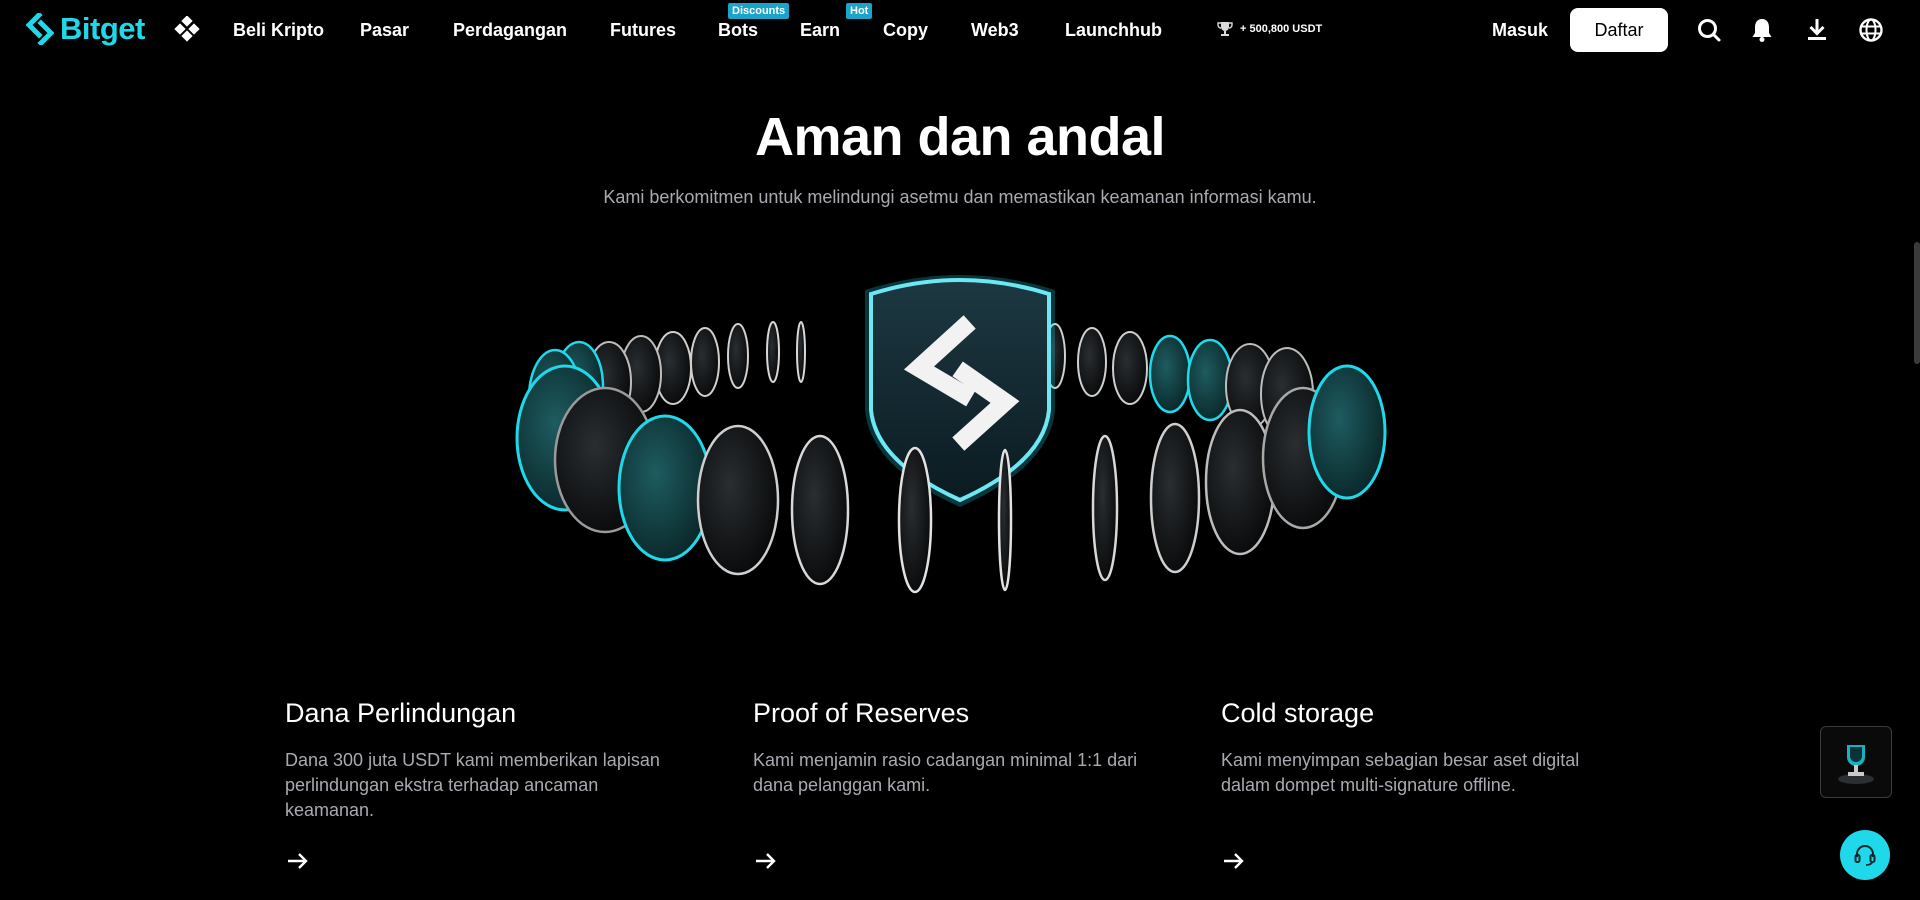 The image size is (1920, 900). Describe the element at coordinates (1281, 29) in the screenshot. I see `promo-text: + 500,800 USDT` at that location.